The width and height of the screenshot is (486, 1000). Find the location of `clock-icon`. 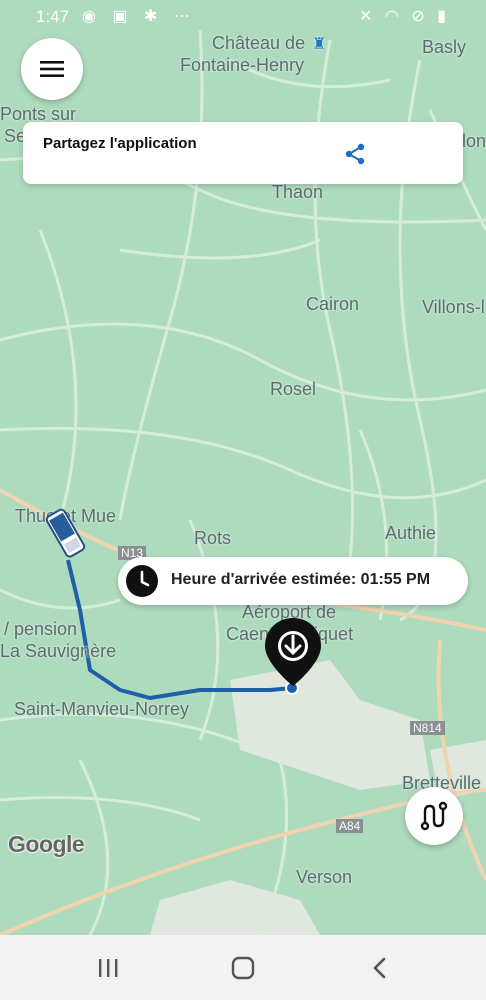

clock-icon is located at coordinates (142, 581).